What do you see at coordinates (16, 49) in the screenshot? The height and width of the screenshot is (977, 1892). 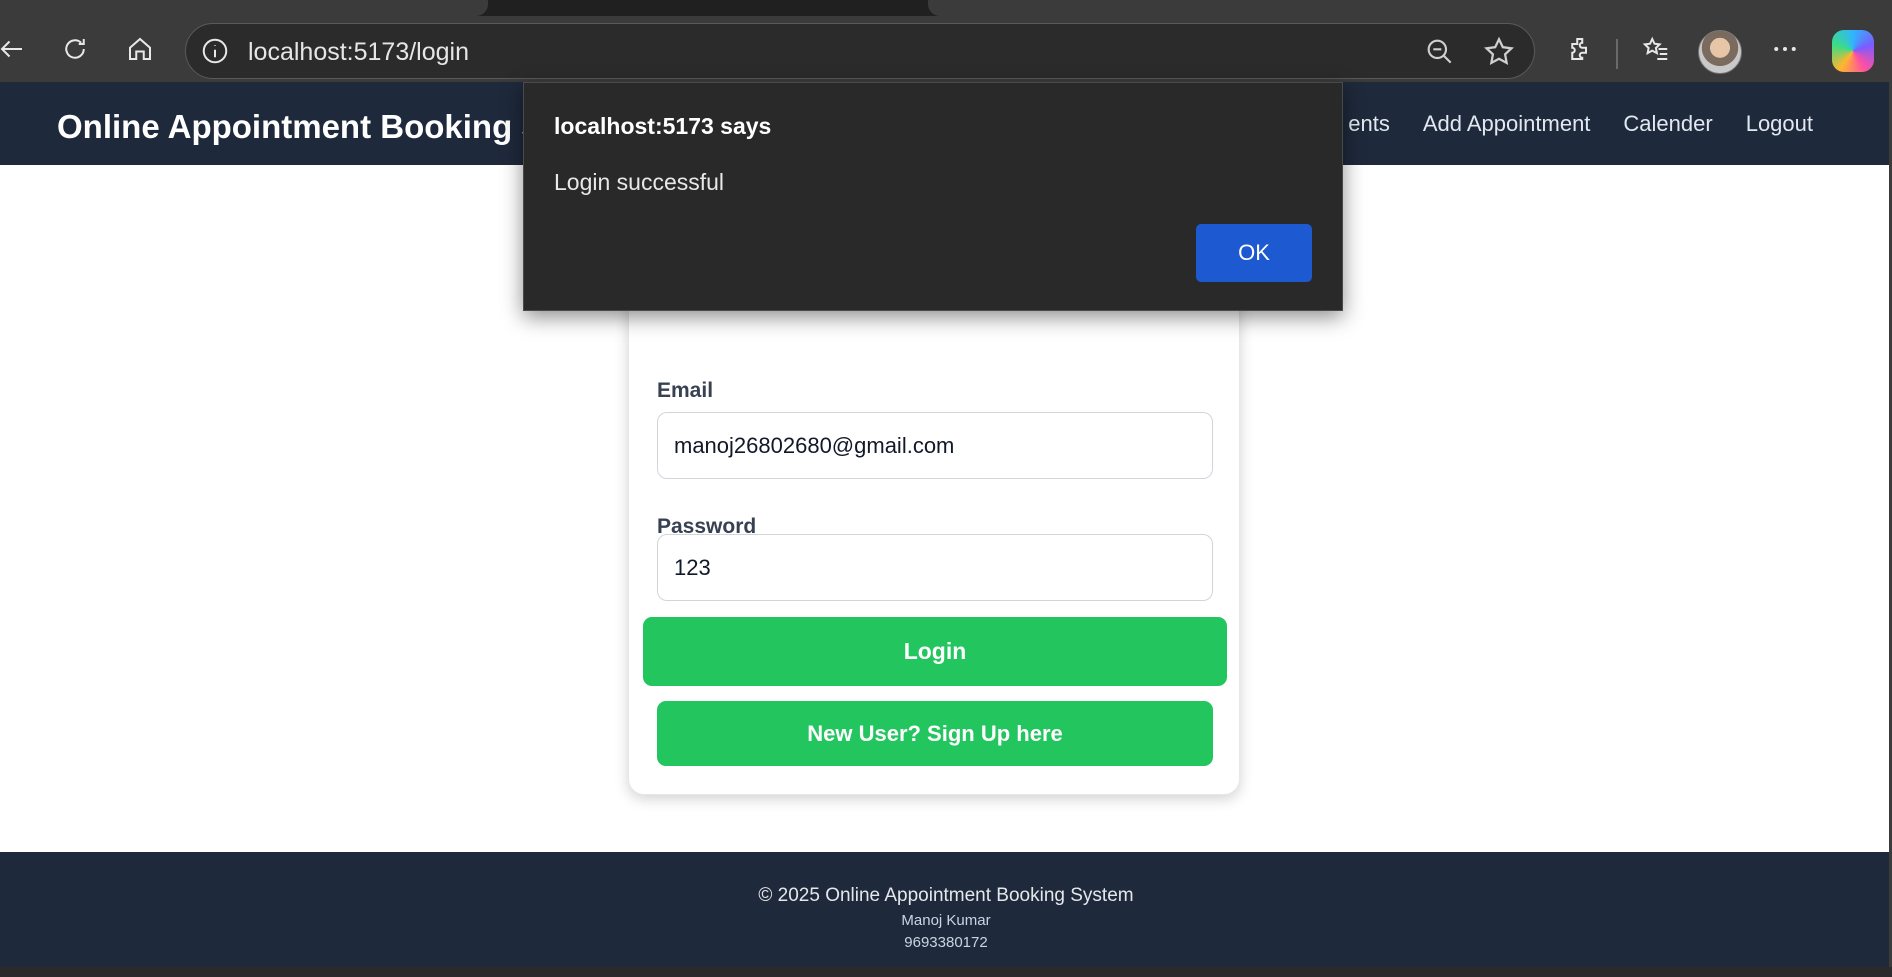 I see `back-icon` at bounding box center [16, 49].